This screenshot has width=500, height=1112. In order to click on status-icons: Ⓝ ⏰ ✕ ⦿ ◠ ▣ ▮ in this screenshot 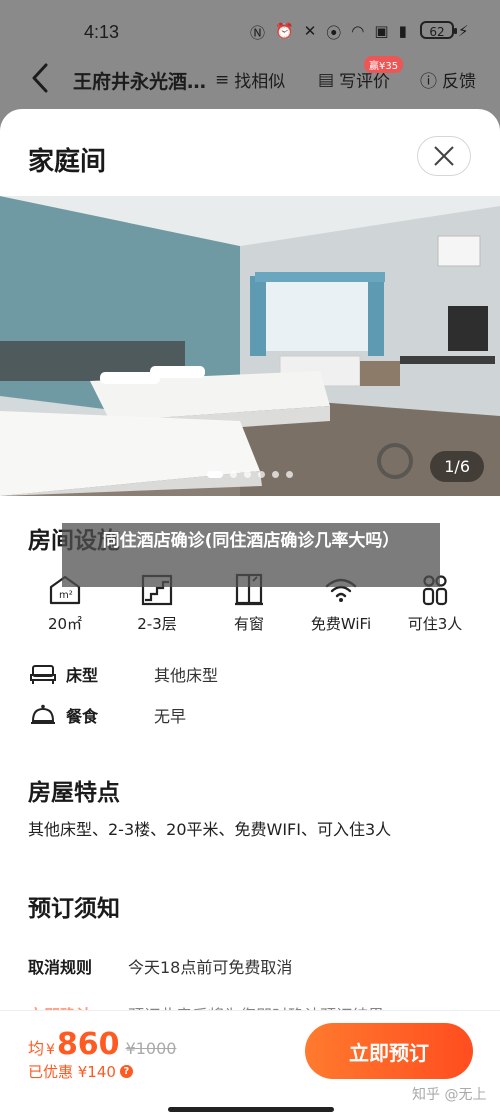, I will do `click(328, 32)`.